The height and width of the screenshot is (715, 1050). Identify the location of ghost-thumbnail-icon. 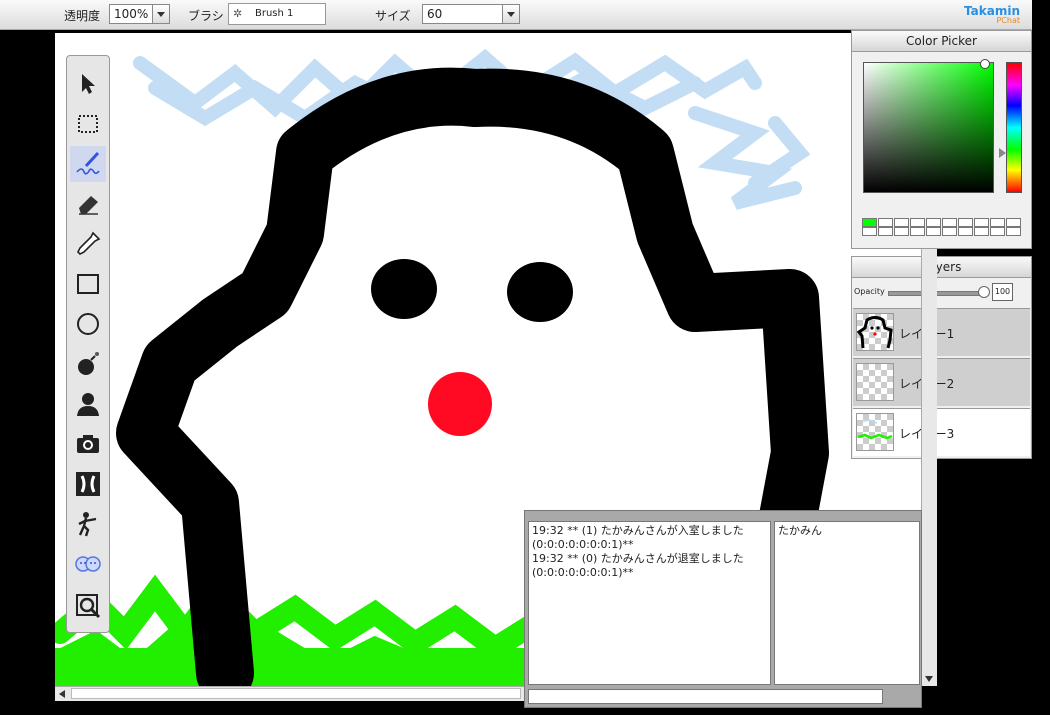
(874, 332).